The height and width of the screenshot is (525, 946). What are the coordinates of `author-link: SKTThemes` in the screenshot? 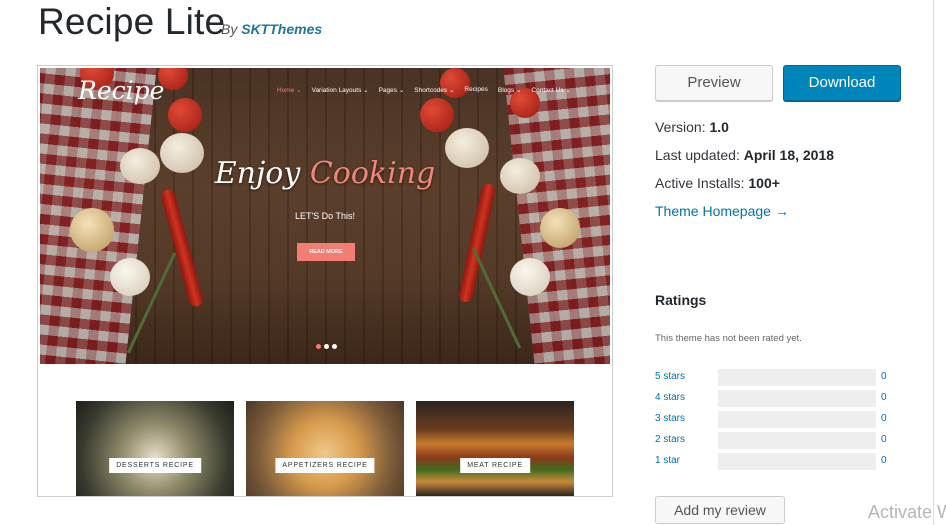 It's located at (281, 29).